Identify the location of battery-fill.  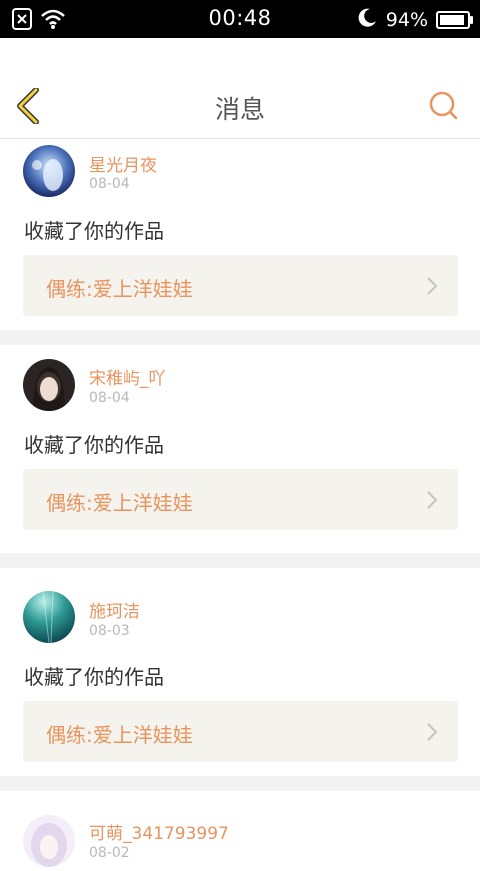
(452, 19).